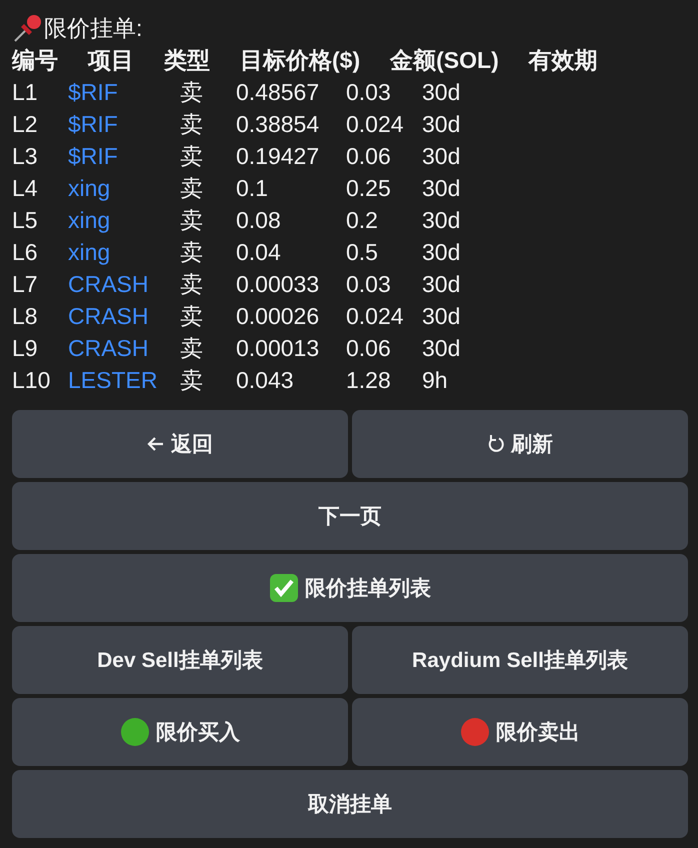  Describe the element at coordinates (278, 348) in the screenshot. I see `target-price: 0.00013` at that location.